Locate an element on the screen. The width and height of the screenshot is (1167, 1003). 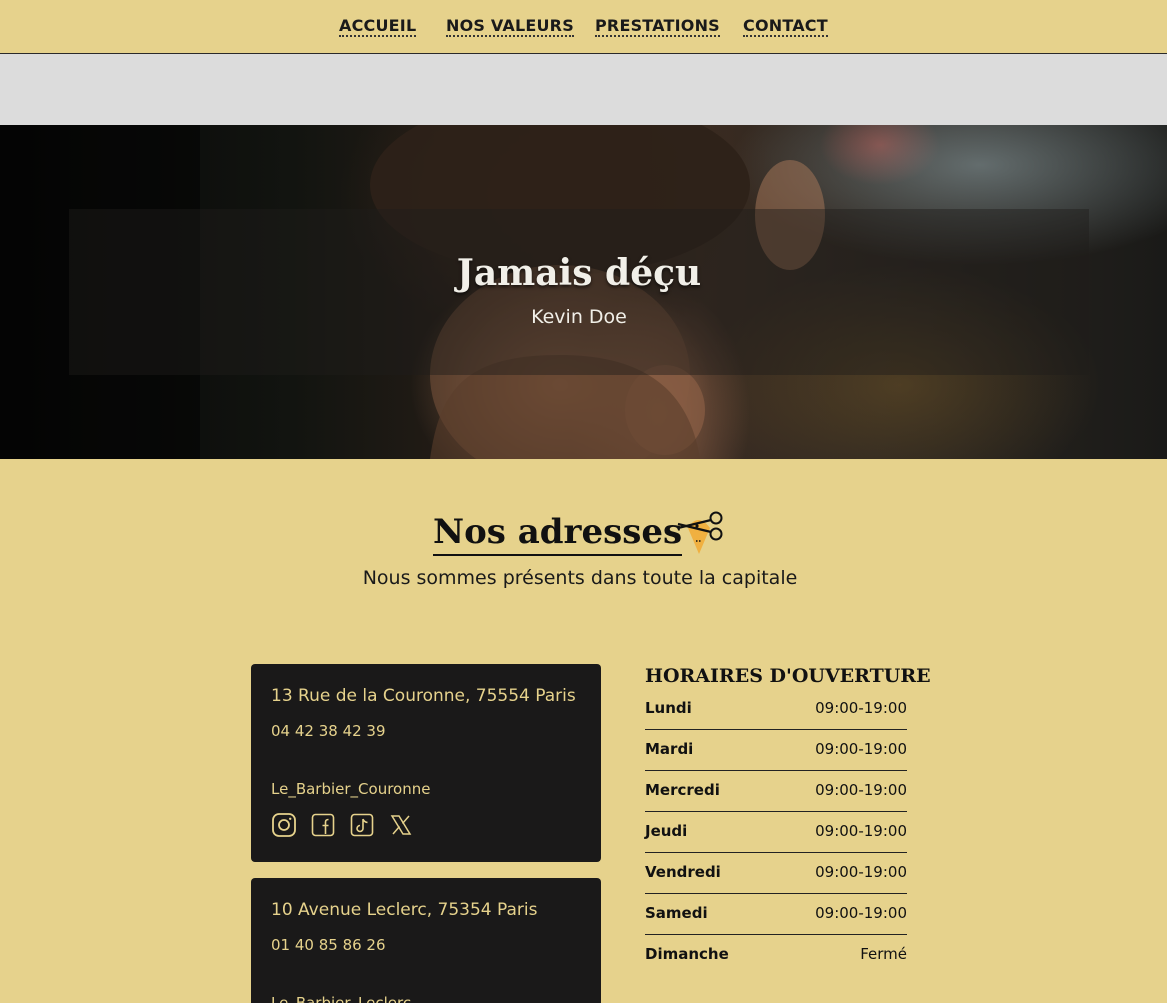
grey-band is located at coordinates (583, 89).